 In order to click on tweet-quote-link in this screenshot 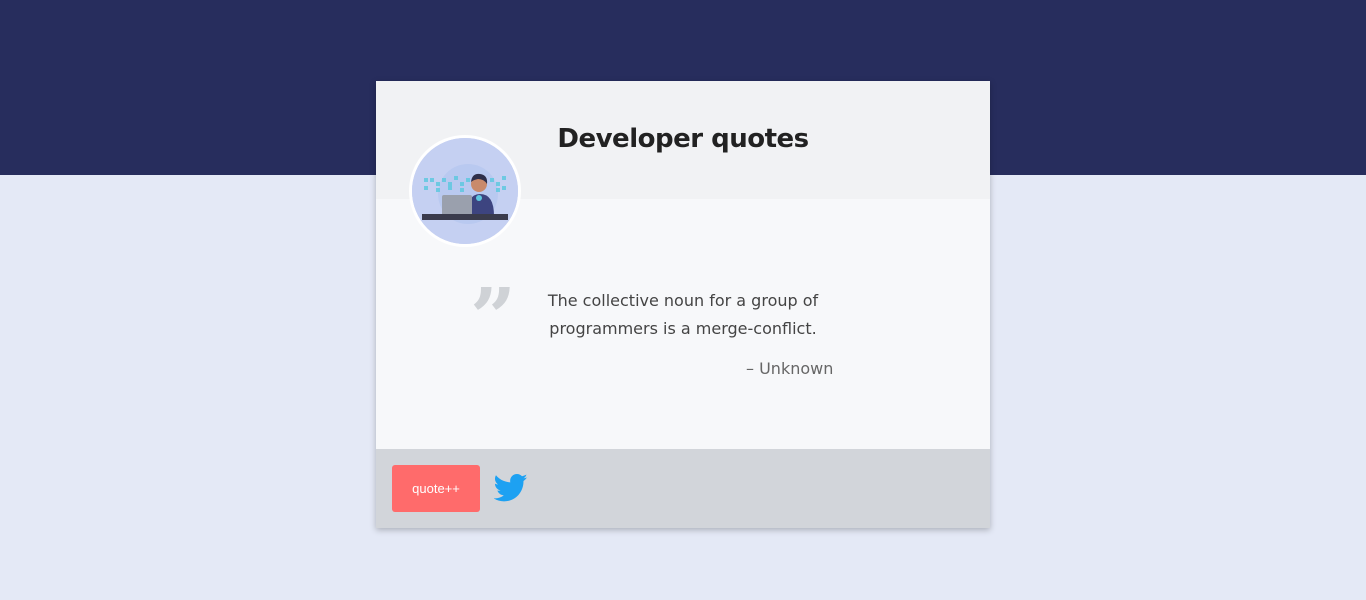, I will do `click(510, 488)`.